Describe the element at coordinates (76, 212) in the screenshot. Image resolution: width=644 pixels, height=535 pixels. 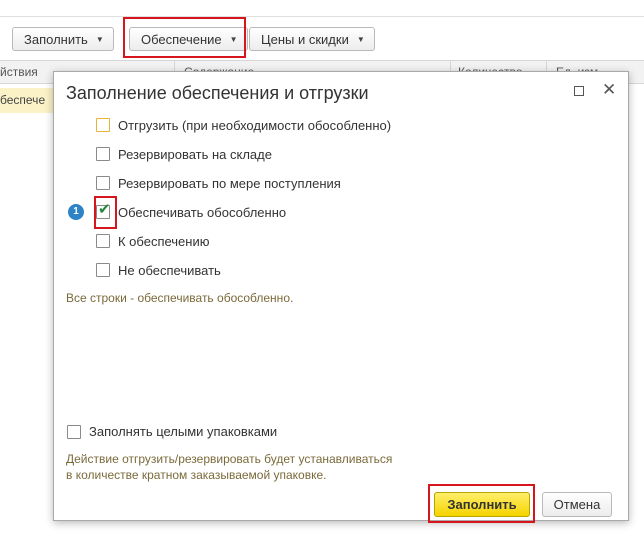
I see `step-info-icon: 1` at that location.